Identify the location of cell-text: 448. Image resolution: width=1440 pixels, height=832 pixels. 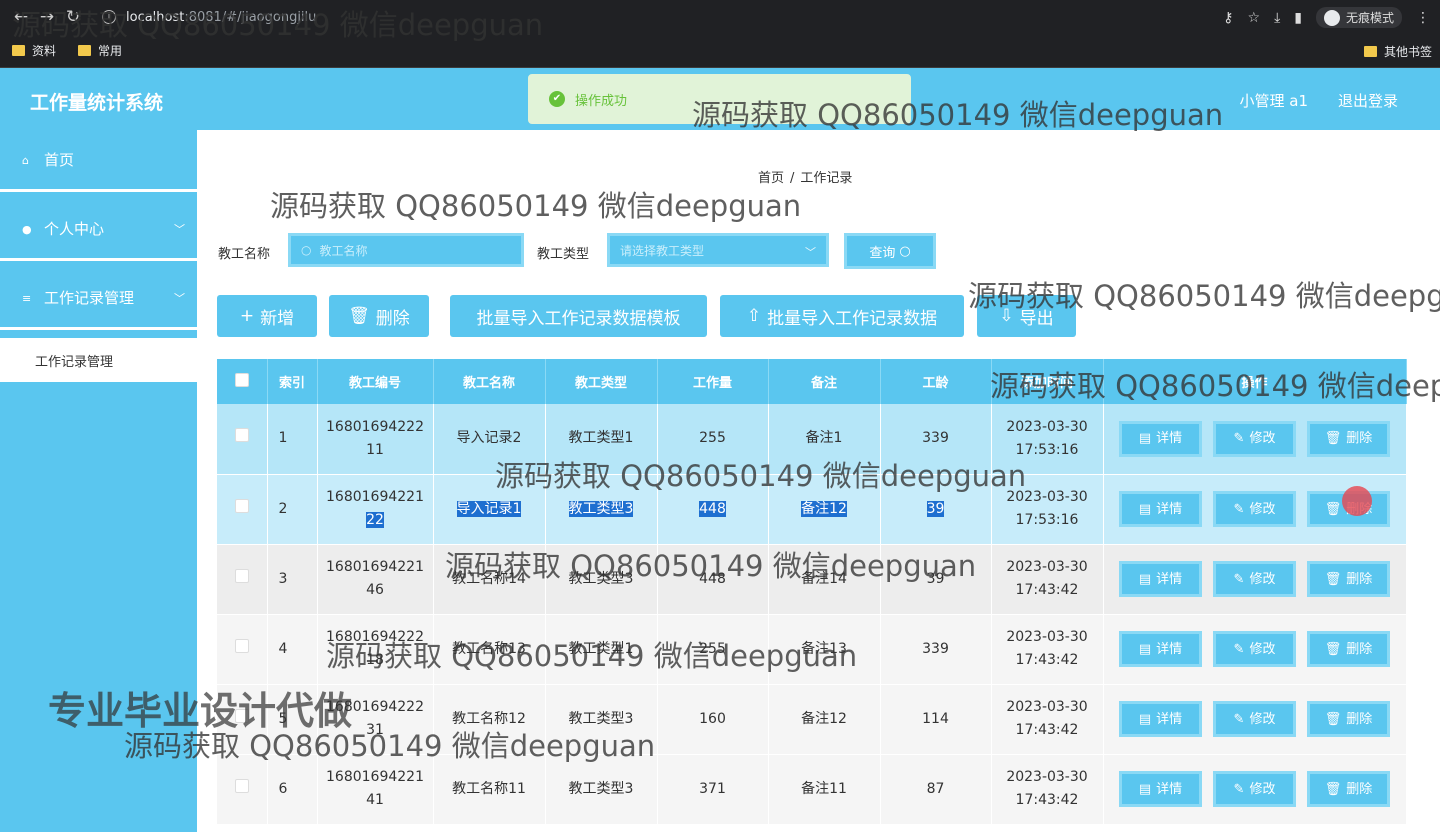
(712, 508).